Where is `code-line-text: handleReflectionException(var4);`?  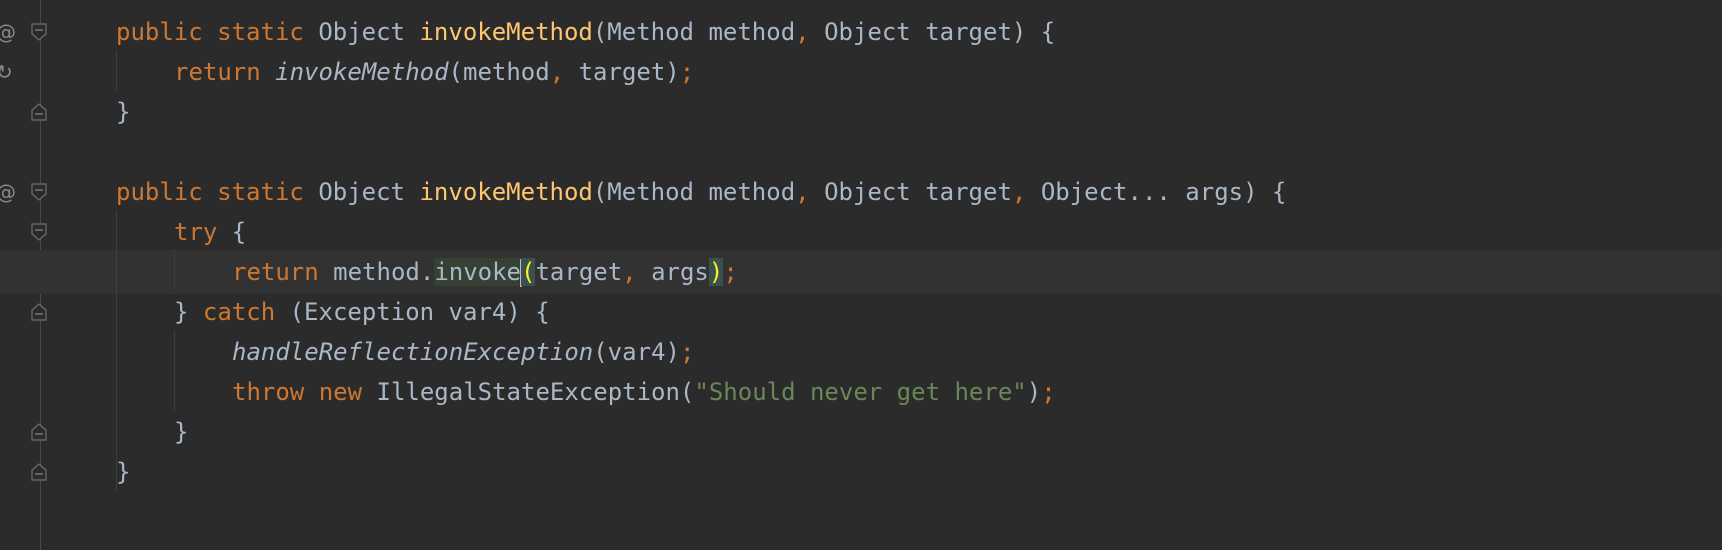
code-line-text: handleReflectionException(var4); is located at coordinates (463, 352).